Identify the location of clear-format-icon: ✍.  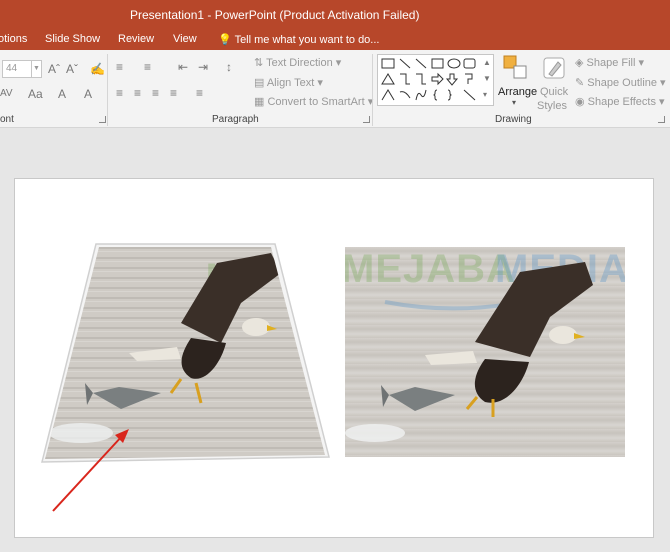
(97, 69).